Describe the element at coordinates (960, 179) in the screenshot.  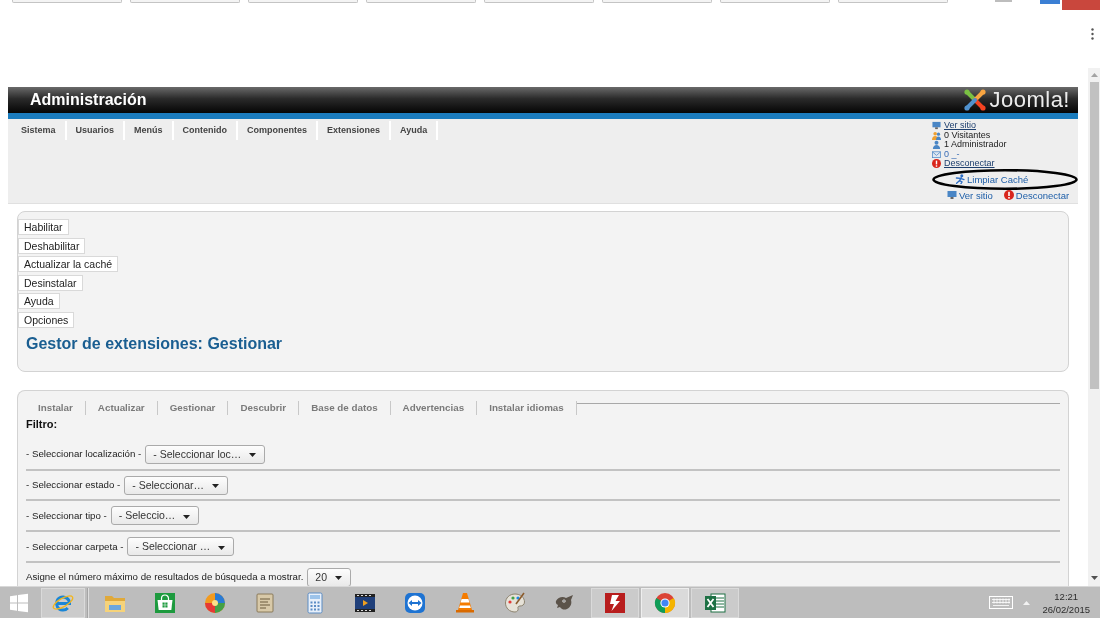
I see `stick-figure-icon` at that location.